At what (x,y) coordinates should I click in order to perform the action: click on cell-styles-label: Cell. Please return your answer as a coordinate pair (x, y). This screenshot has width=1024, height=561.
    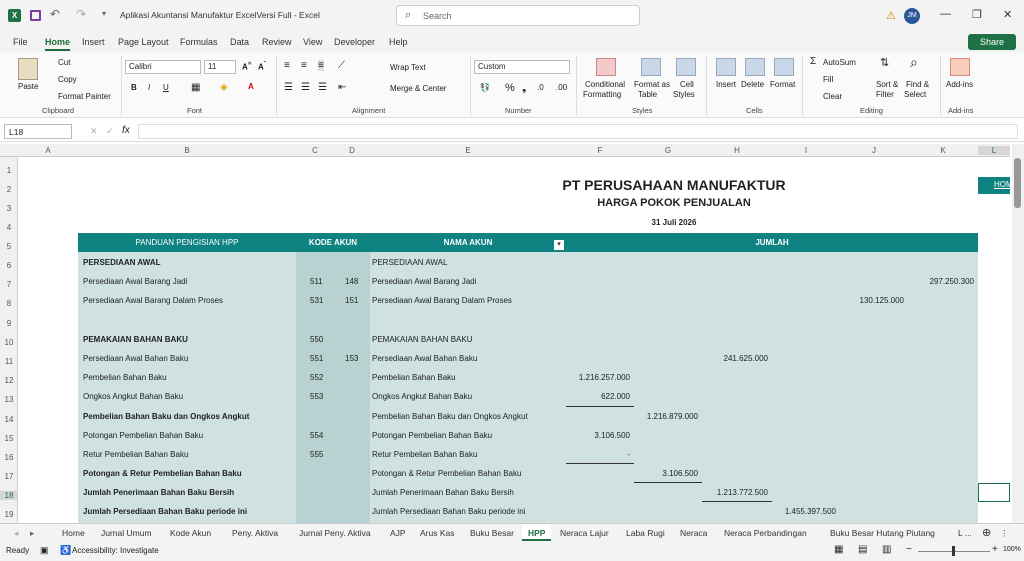
    Looking at the image, I should click on (687, 84).